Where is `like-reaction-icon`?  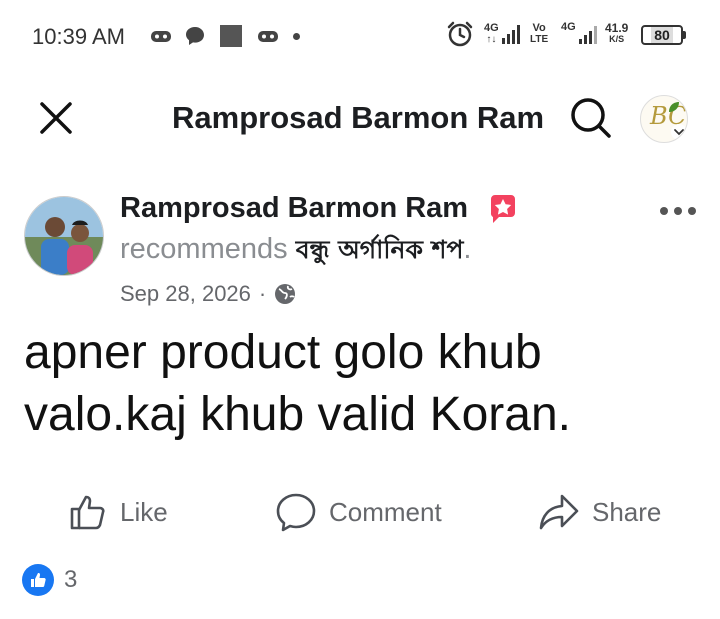
like-reaction-icon is located at coordinates (38, 580).